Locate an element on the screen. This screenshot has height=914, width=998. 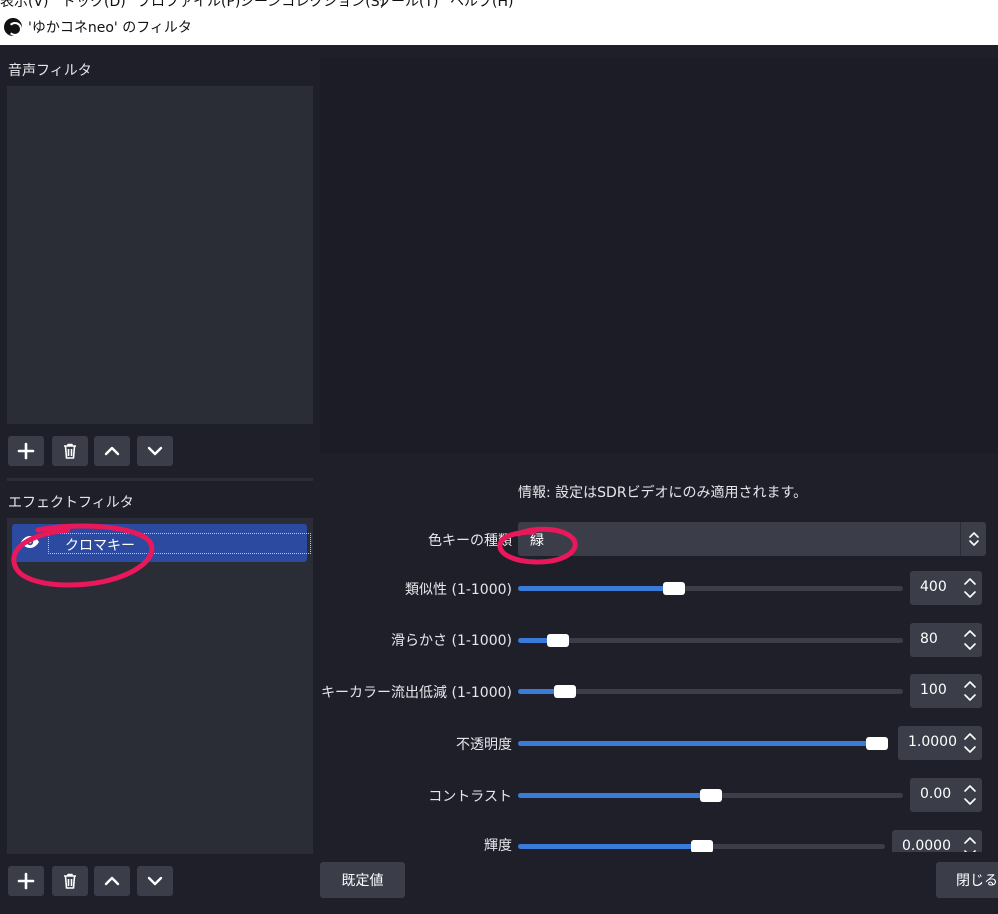
filter-item-chroma-key: クロマキー is located at coordinates (161, 543).